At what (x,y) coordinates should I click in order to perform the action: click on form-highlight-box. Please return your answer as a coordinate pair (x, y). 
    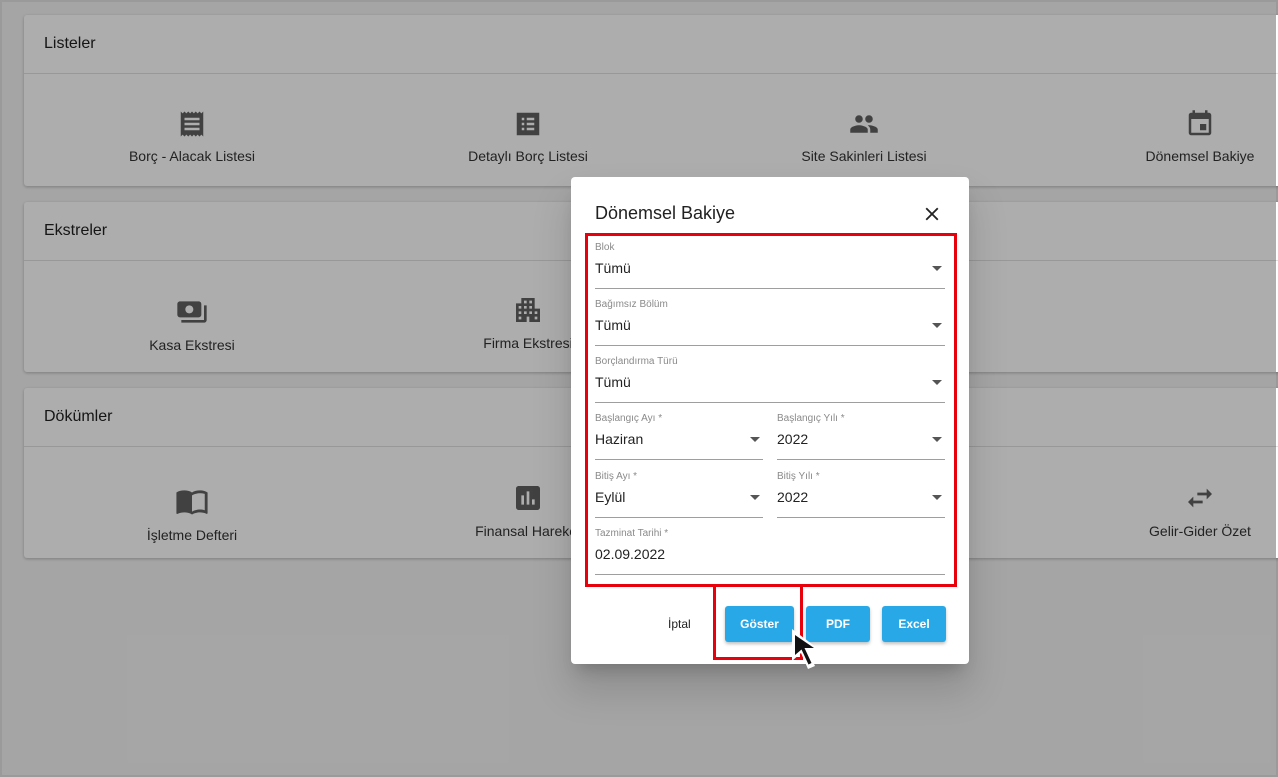
    Looking at the image, I should click on (771, 410).